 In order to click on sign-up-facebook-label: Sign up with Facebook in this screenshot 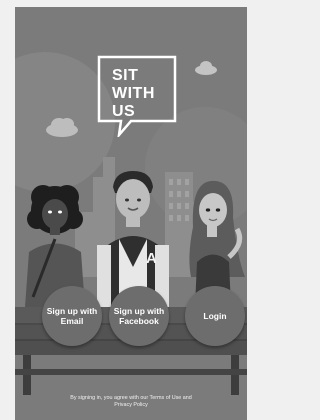, I will do `click(139, 316)`.